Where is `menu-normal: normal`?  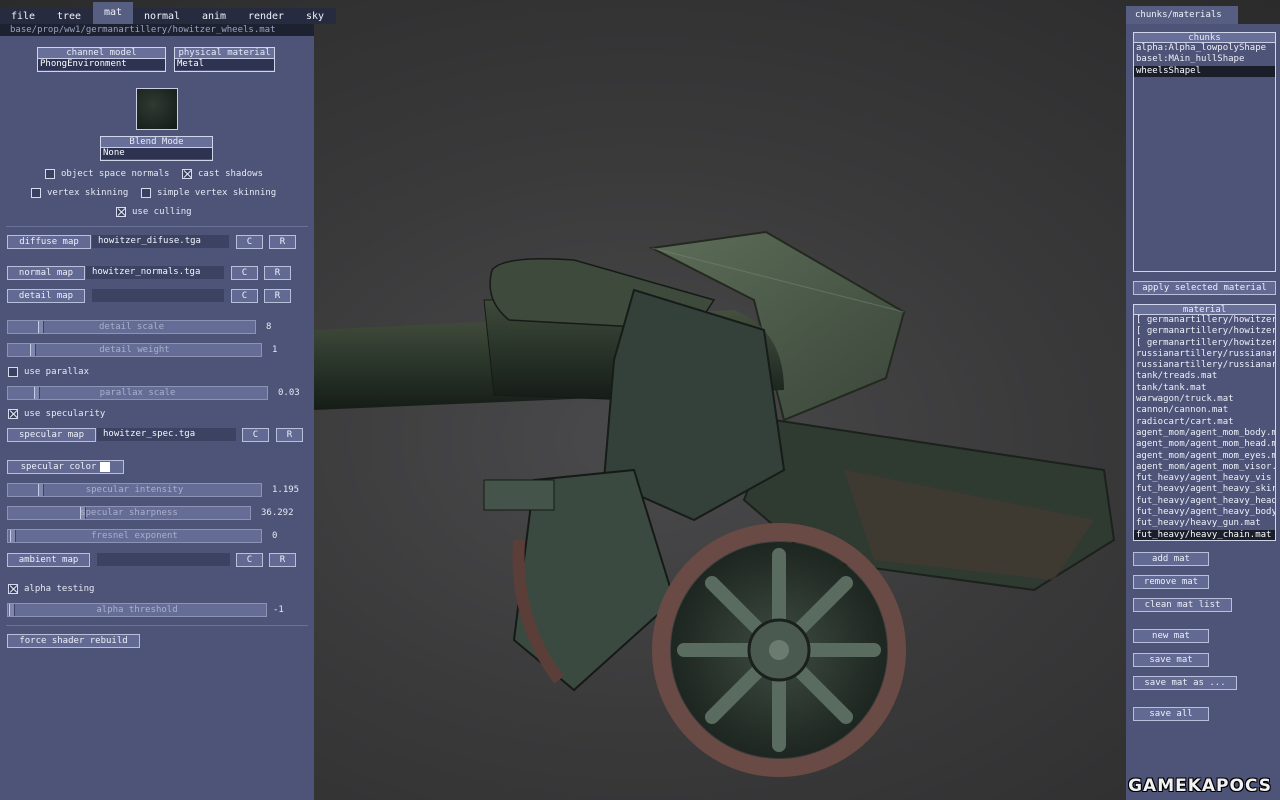 menu-normal: normal is located at coordinates (162, 16).